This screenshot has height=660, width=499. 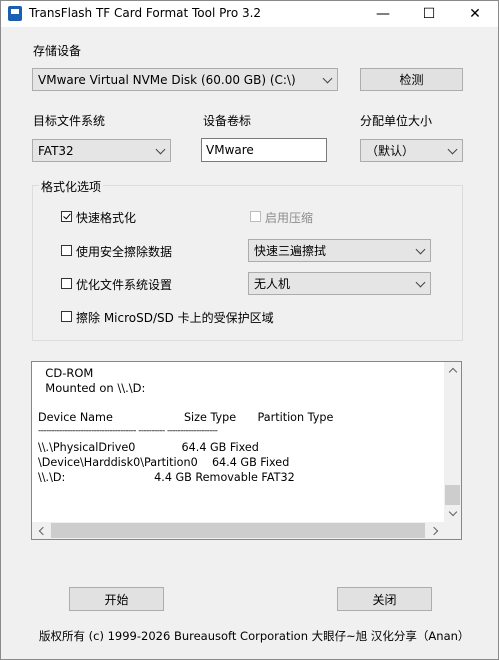 What do you see at coordinates (71, 186) in the screenshot?
I see `format-options-title: 格式化选项` at bounding box center [71, 186].